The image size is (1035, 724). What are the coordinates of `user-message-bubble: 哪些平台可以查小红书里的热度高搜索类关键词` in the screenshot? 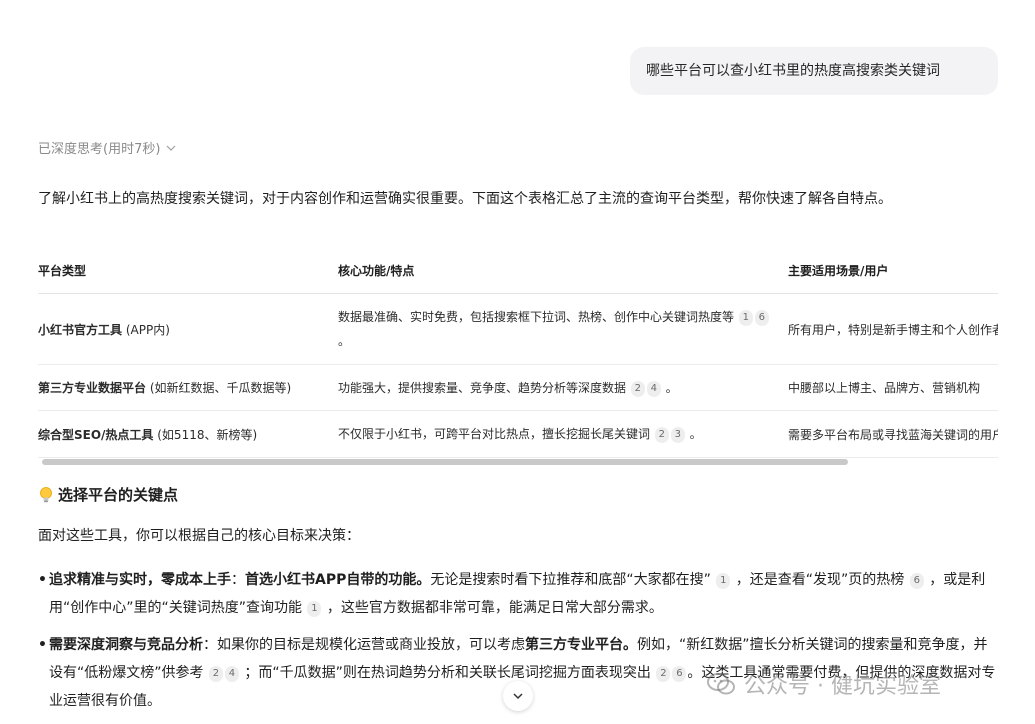 It's located at (814, 71).